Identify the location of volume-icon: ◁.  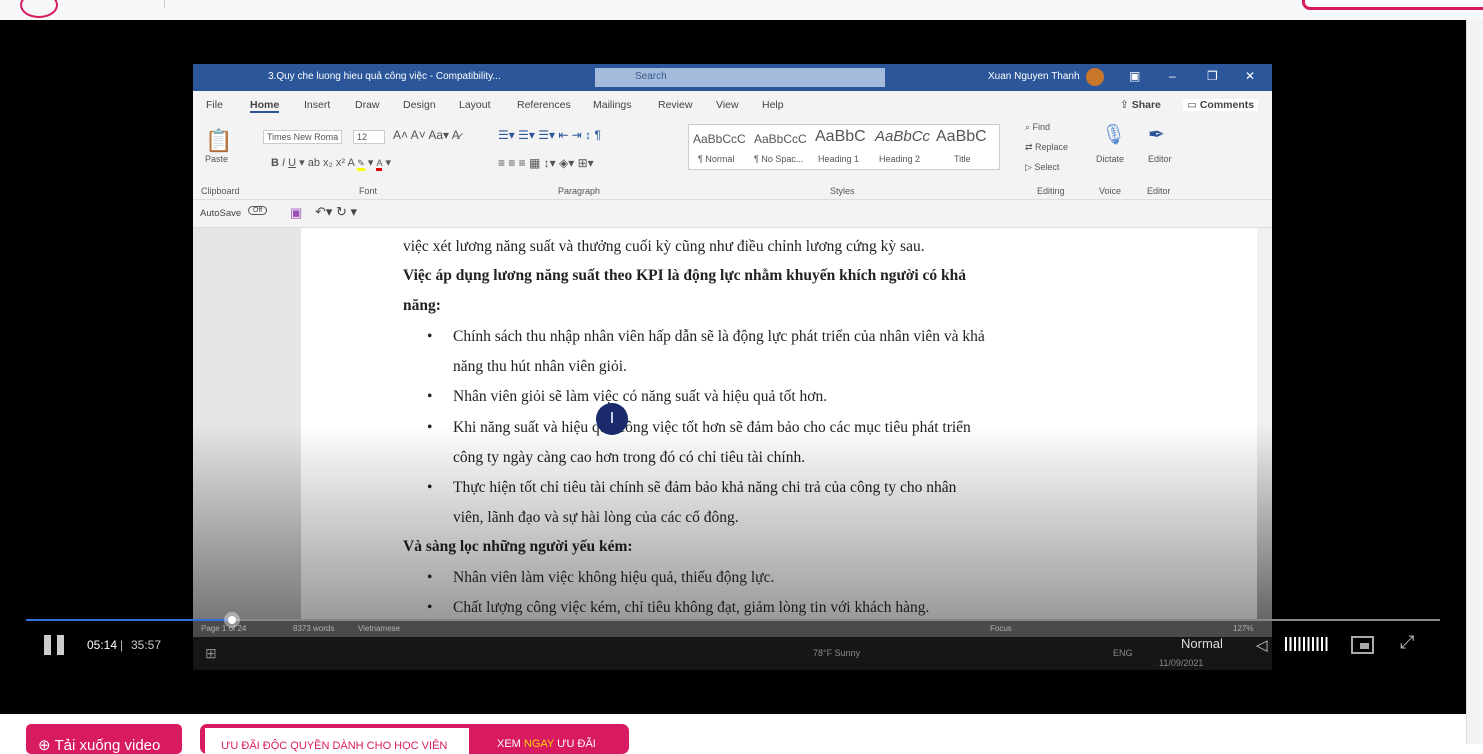
(1262, 645).